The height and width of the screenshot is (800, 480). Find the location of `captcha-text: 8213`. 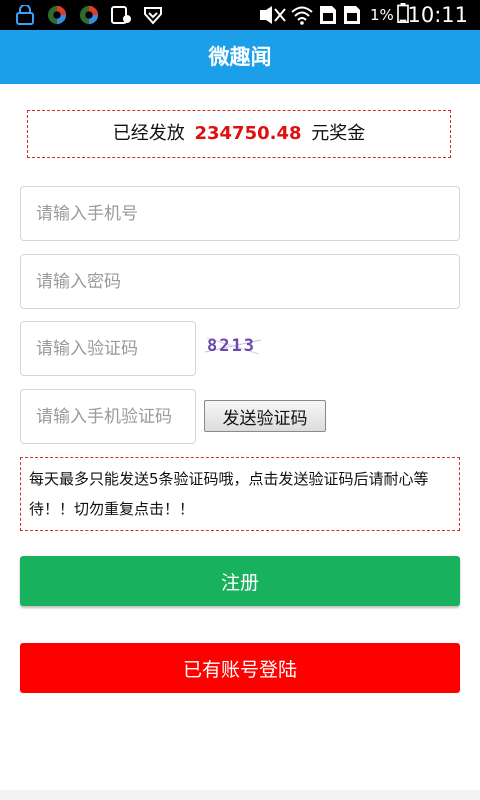

captcha-text: 8213 is located at coordinates (231, 346).